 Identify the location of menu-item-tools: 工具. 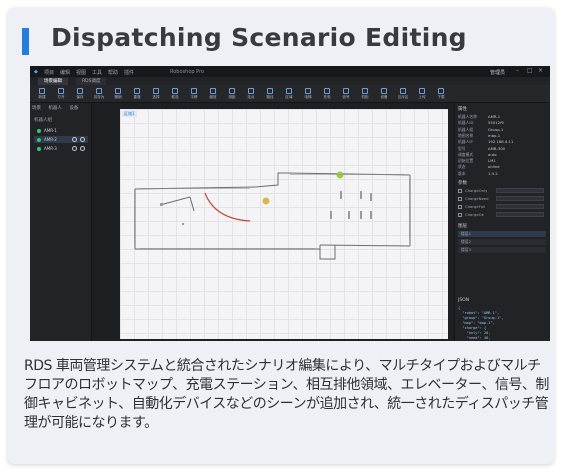
(97, 72).